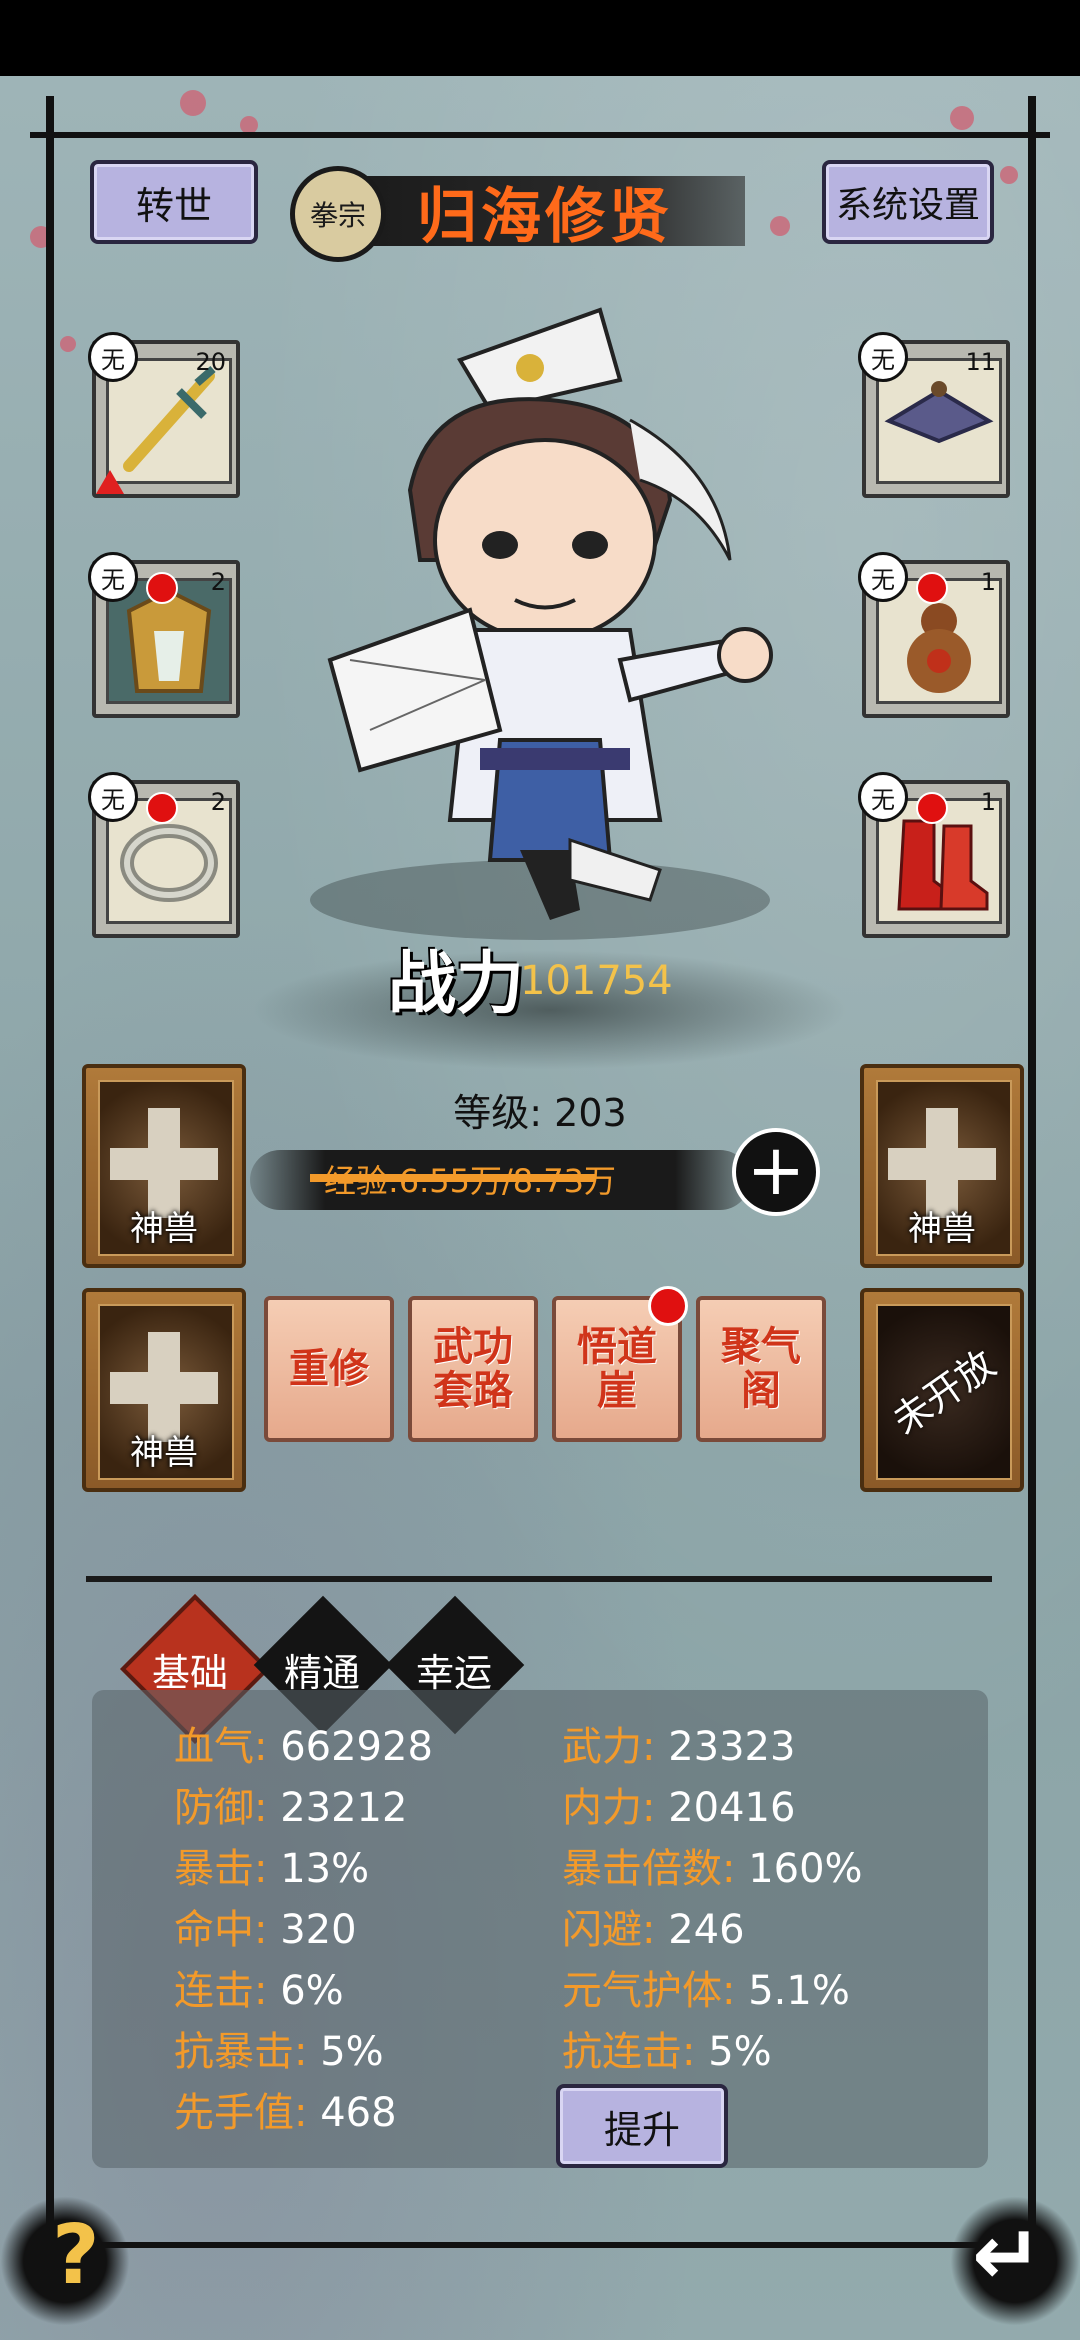 The image size is (1080, 2340). What do you see at coordinates (110, 482) in the screenshot?
I see `warning-icon` at bounding box center [110, 482].